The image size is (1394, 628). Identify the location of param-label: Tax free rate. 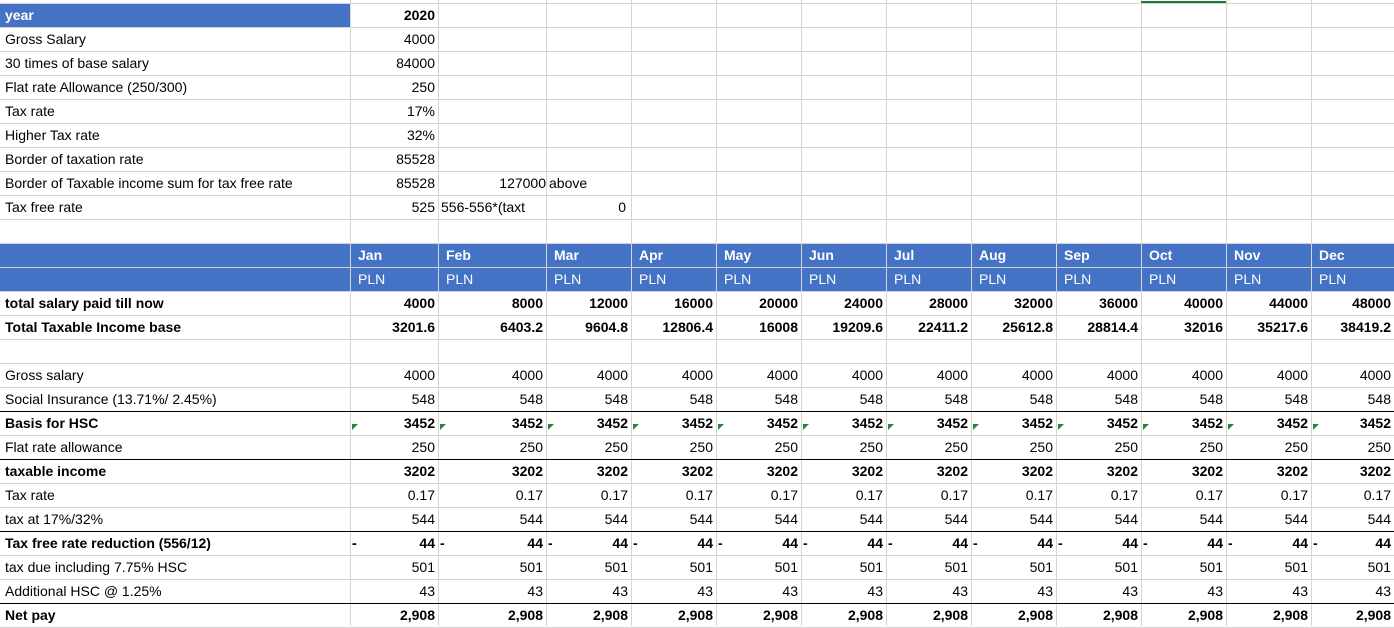
(175, 207).